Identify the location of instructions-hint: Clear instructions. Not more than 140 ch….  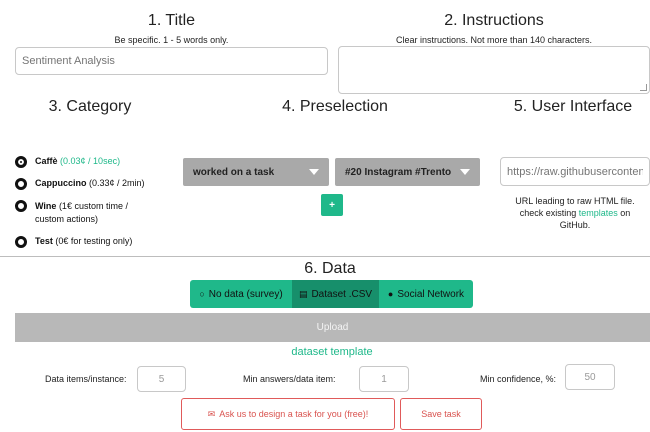
(494, 40).